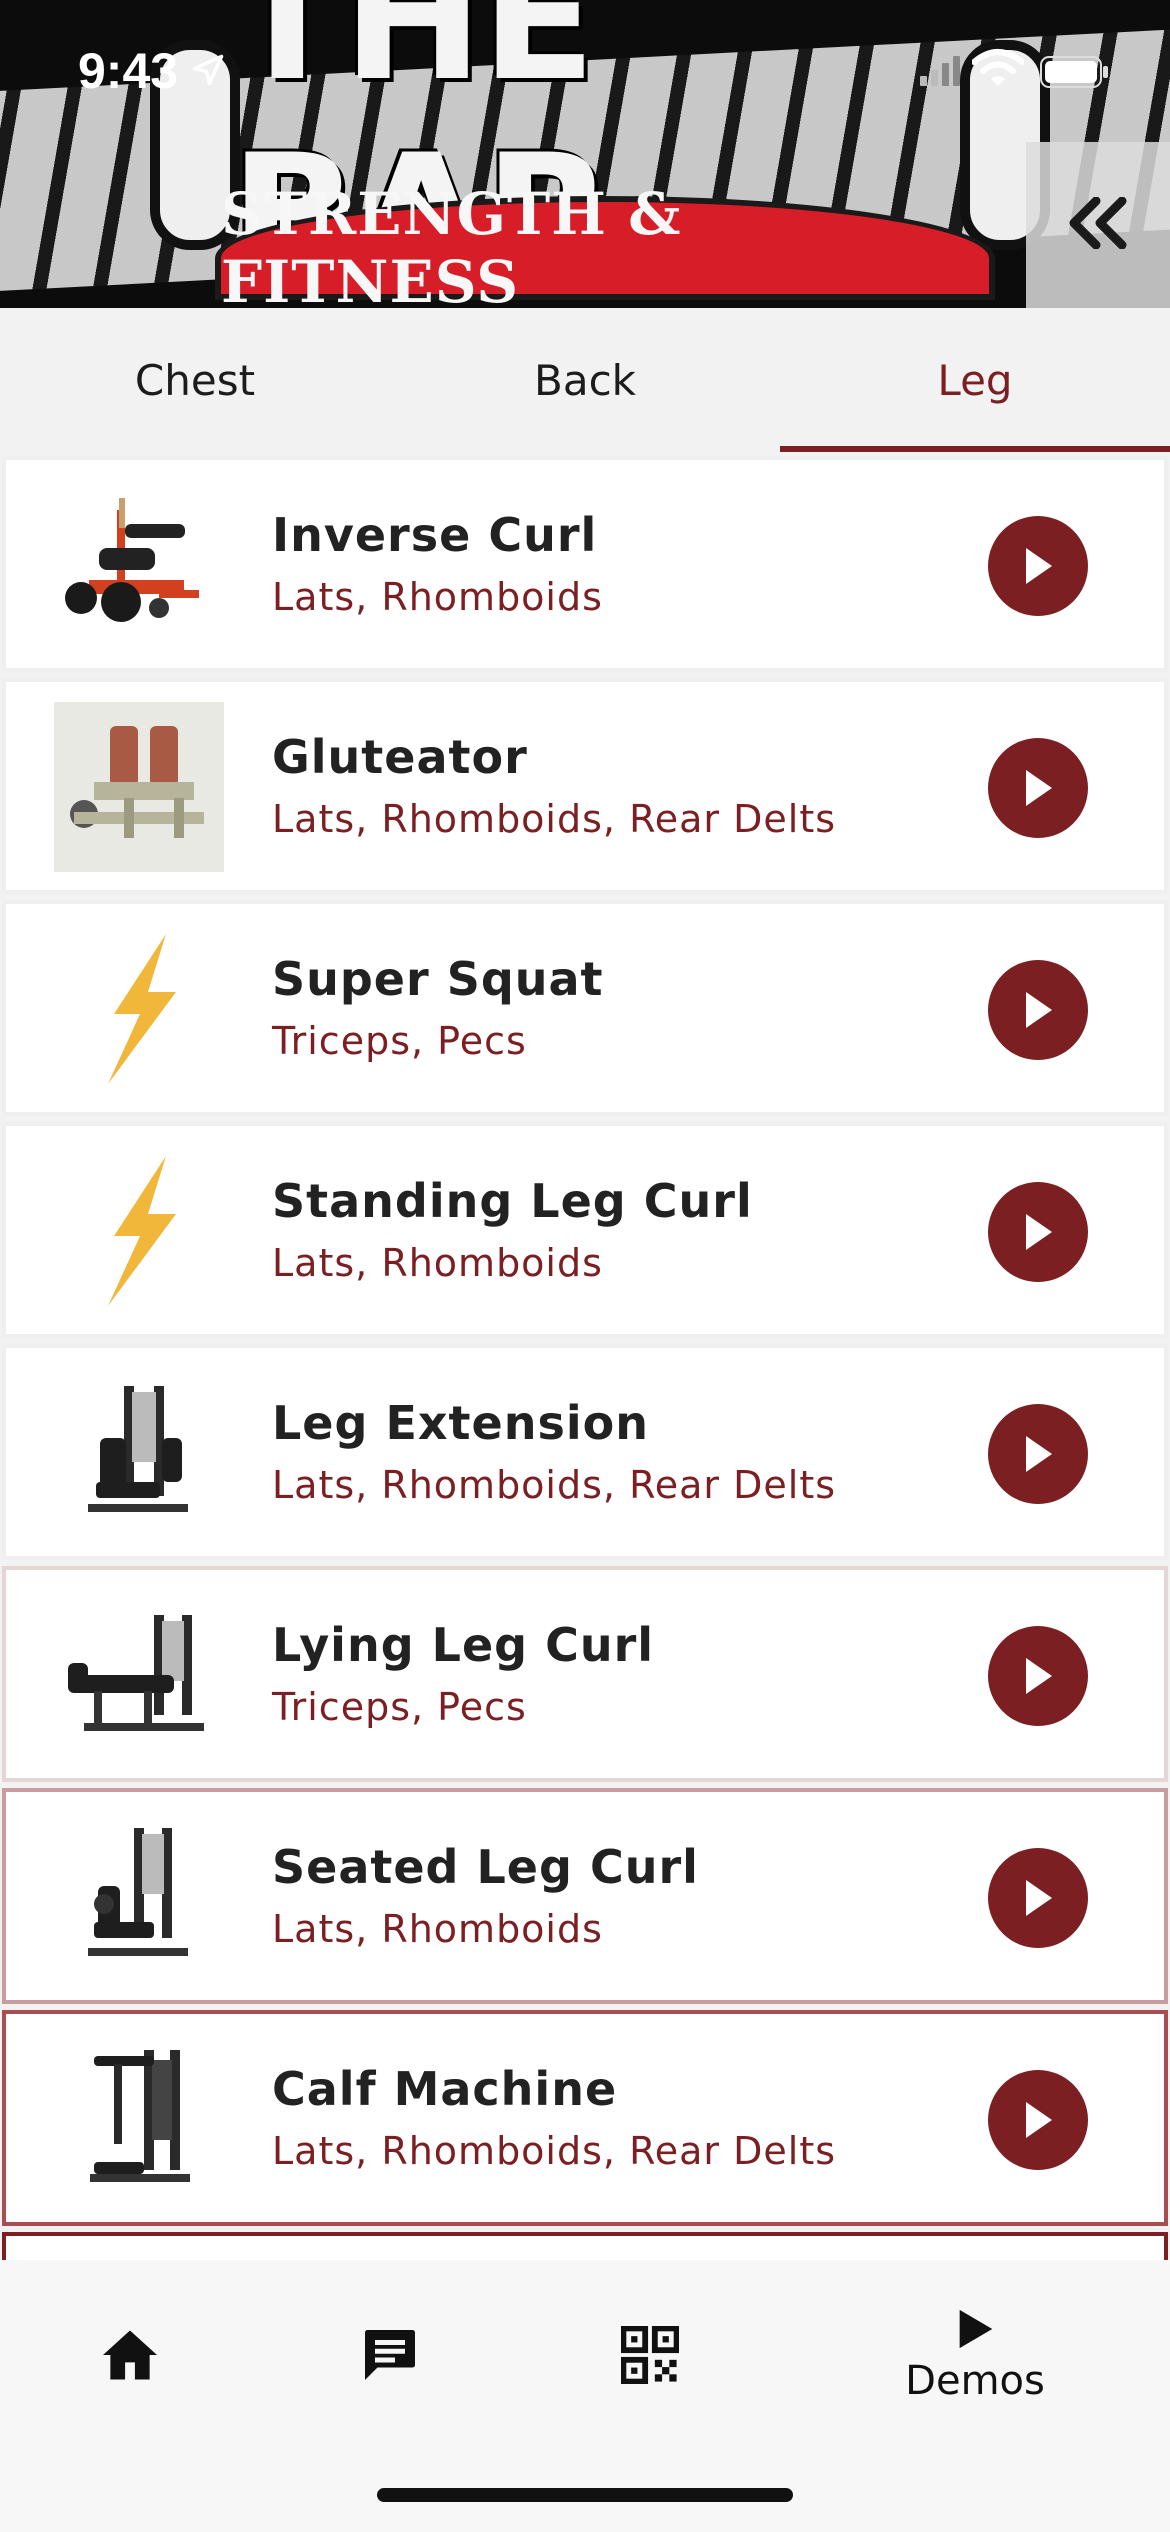  Describe the element at coordinates (975, 2381) in the screenshot. I see `nav-demos-label: Demos` at that location.